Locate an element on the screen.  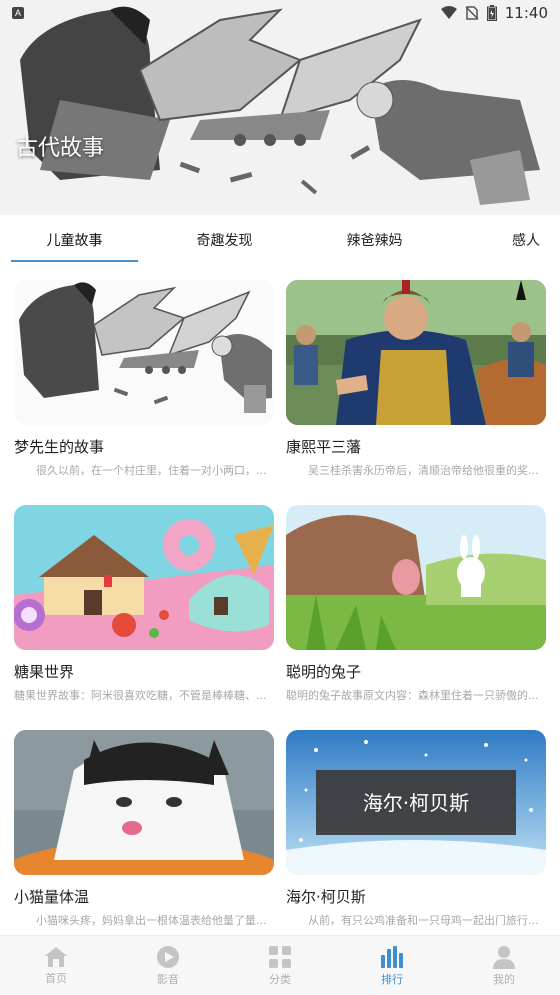
story-title: 海尔·柯贝斯 is located at coordinates (326, 896).